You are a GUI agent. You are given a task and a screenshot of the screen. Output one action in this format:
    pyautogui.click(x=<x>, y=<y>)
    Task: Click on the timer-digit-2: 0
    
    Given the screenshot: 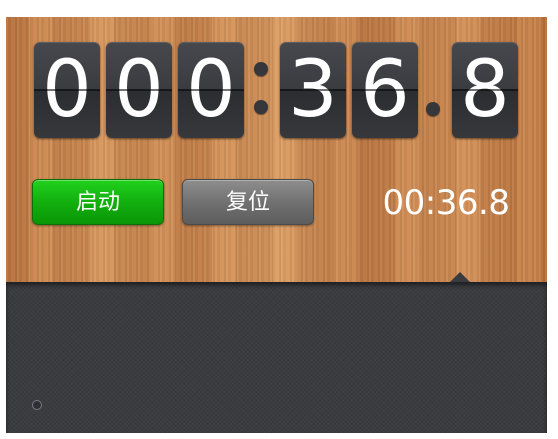 What is the action you would take?
    pyautogui.click(x=139, y=90)
    